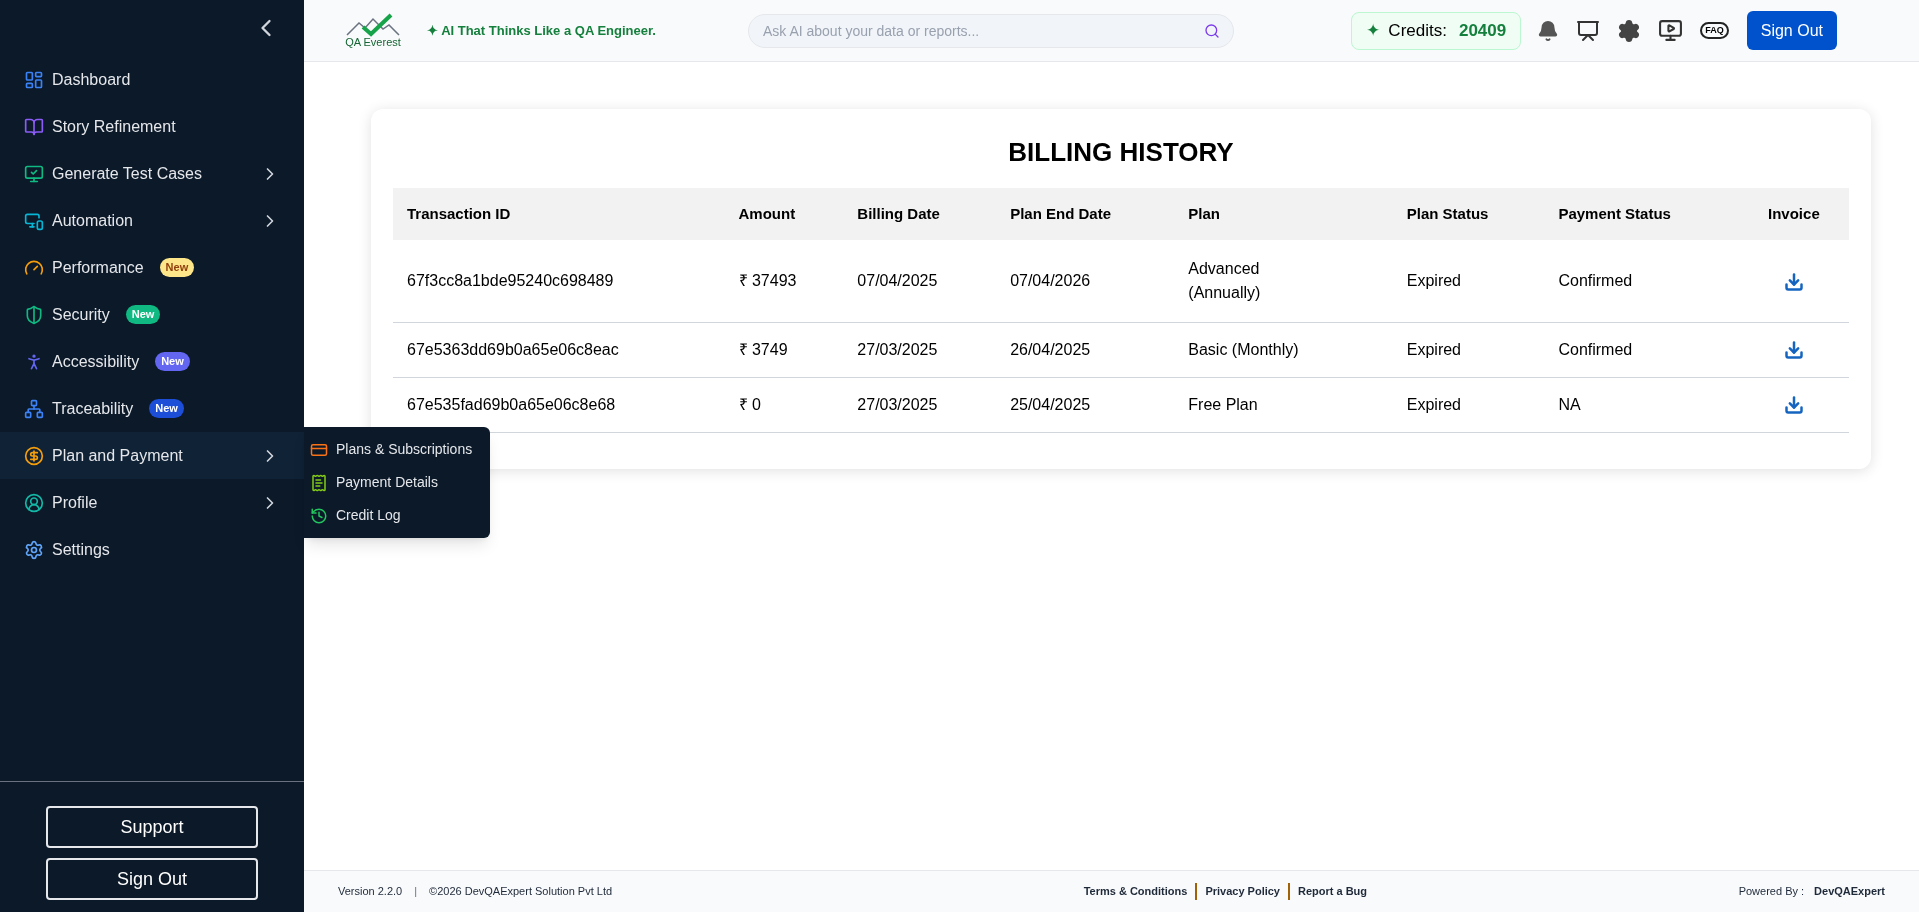 The image size is (1919, 912). Describe the element at coordinates (397, 482) in the screenshot. I see `submenu-item: Payment Details` at that location.